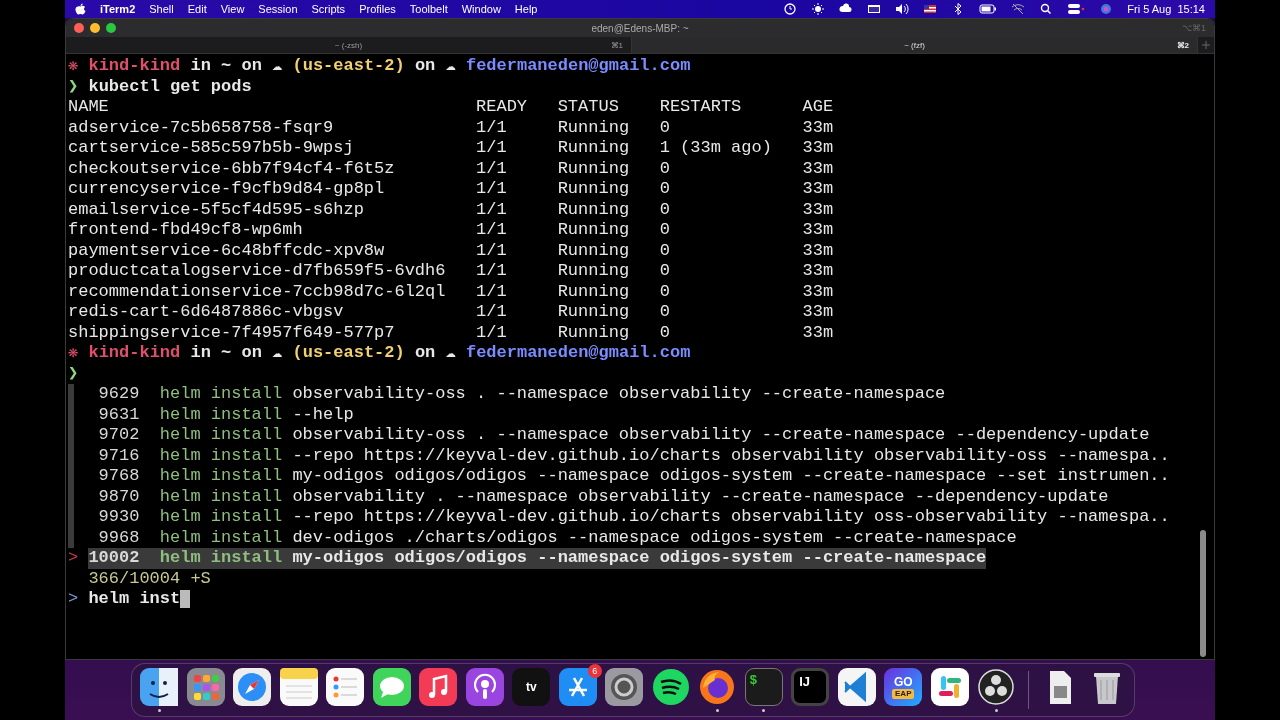  I want to click on icon-label: EAP, so click(903, 693).